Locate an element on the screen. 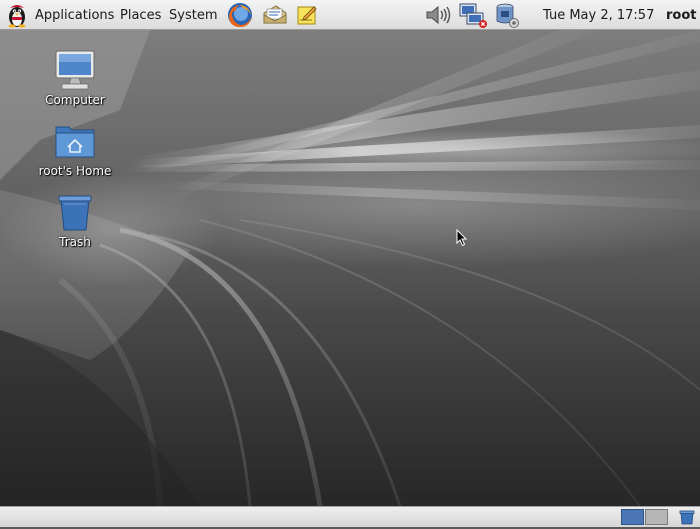  user-menu: root is located at coordinates (681, 15).